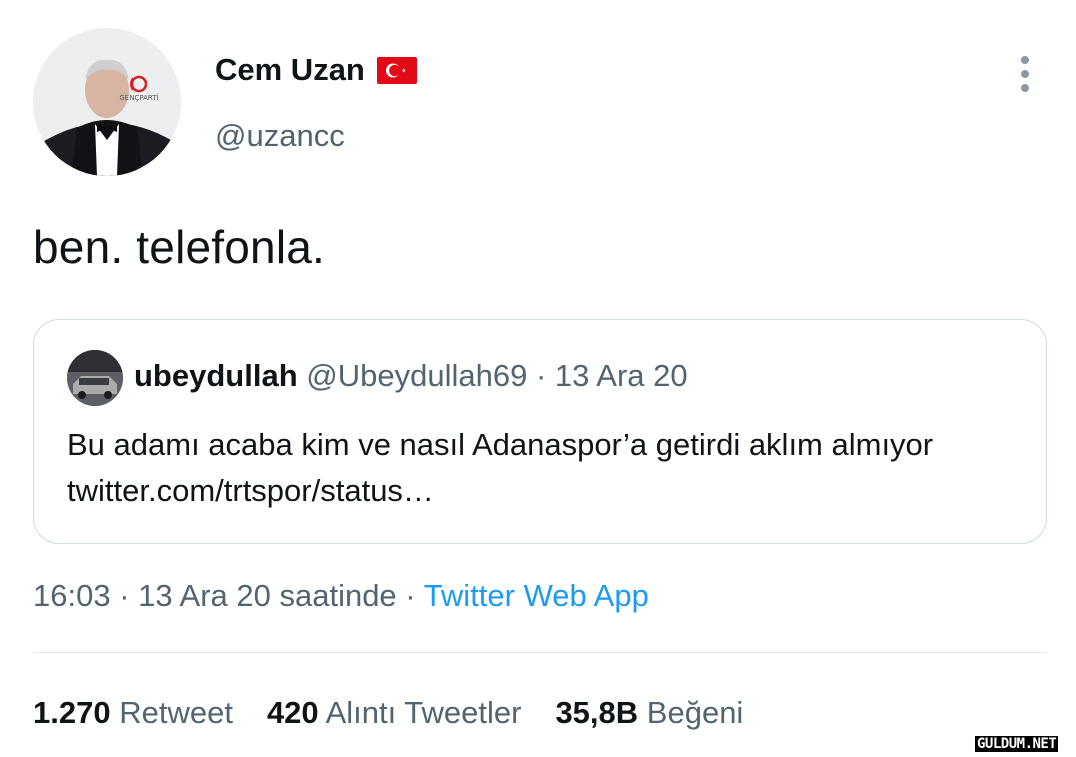  Describe the element at coordinates (292, 712) in the screenshot. I see `quotes-count: 420` at that location.